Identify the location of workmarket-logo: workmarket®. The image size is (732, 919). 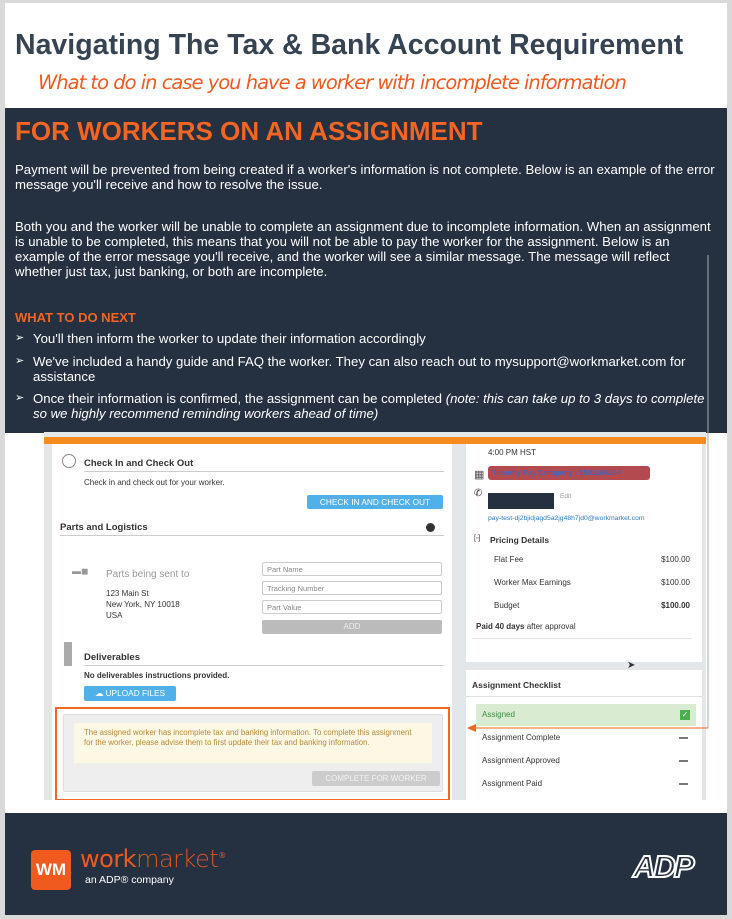
(153, 859).